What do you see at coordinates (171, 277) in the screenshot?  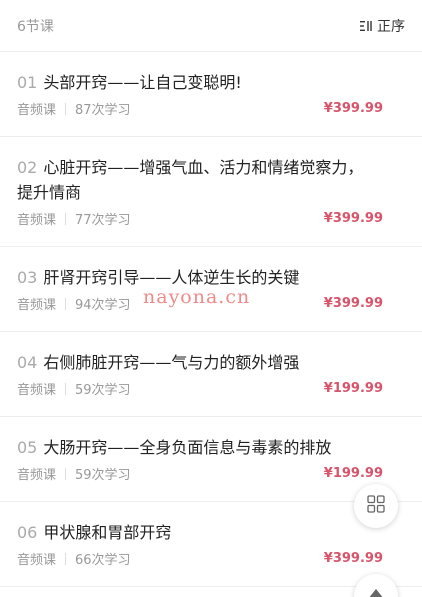 I see `lesson-title-text: 肝肾开窍引导——人体逆生长的关键` at bounding box center [171, 277].